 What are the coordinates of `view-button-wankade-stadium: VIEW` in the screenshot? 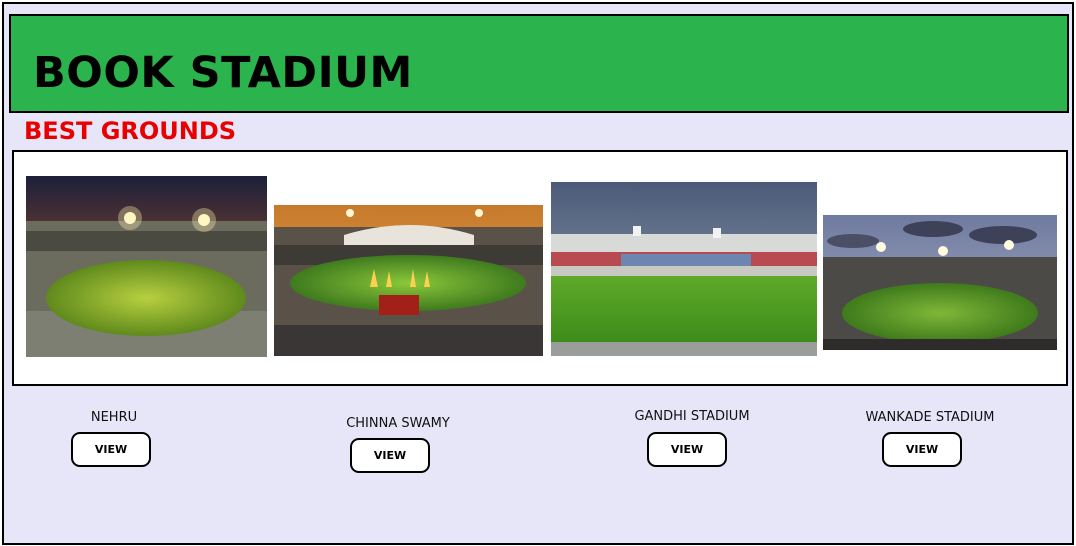 It's located at (922, 449).